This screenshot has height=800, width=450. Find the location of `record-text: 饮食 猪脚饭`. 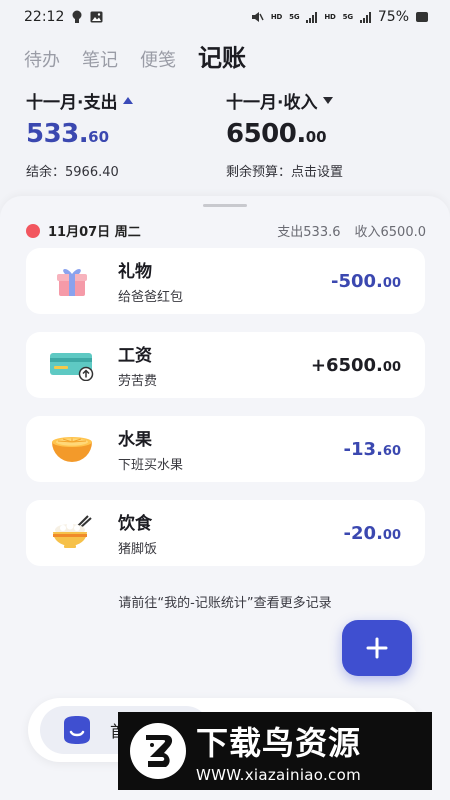

record-text: 饮食 猪脚饭 is located at coordinates (231, 533).